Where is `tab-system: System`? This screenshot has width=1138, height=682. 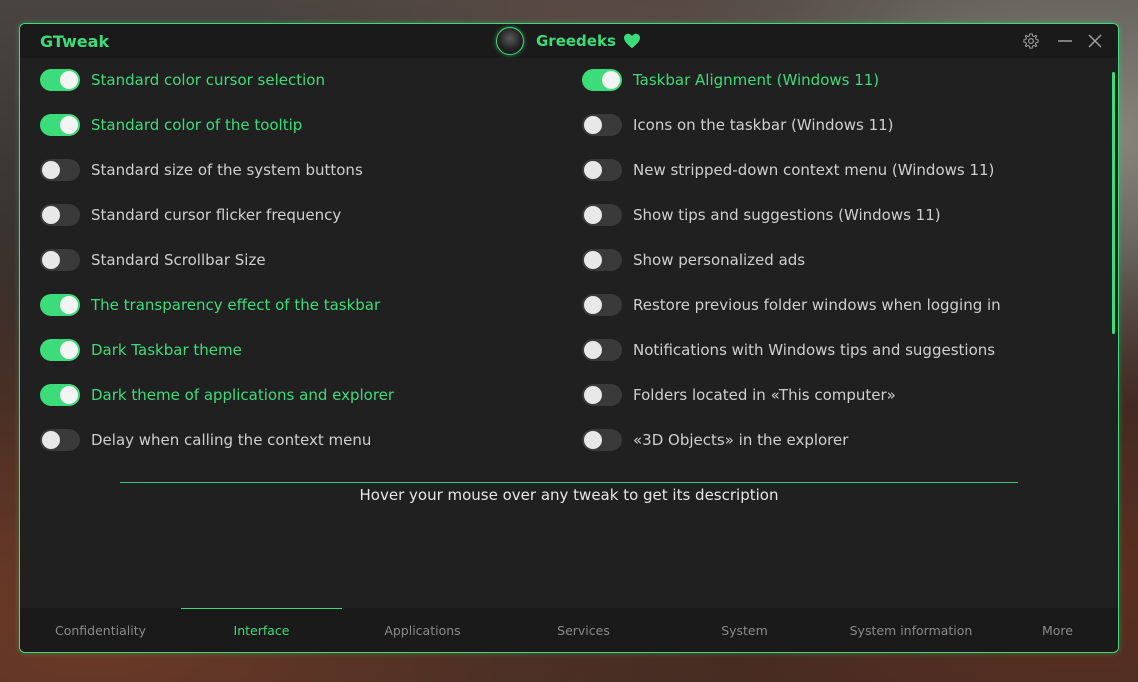
tab-system: System is located at coordinates (744, 630).